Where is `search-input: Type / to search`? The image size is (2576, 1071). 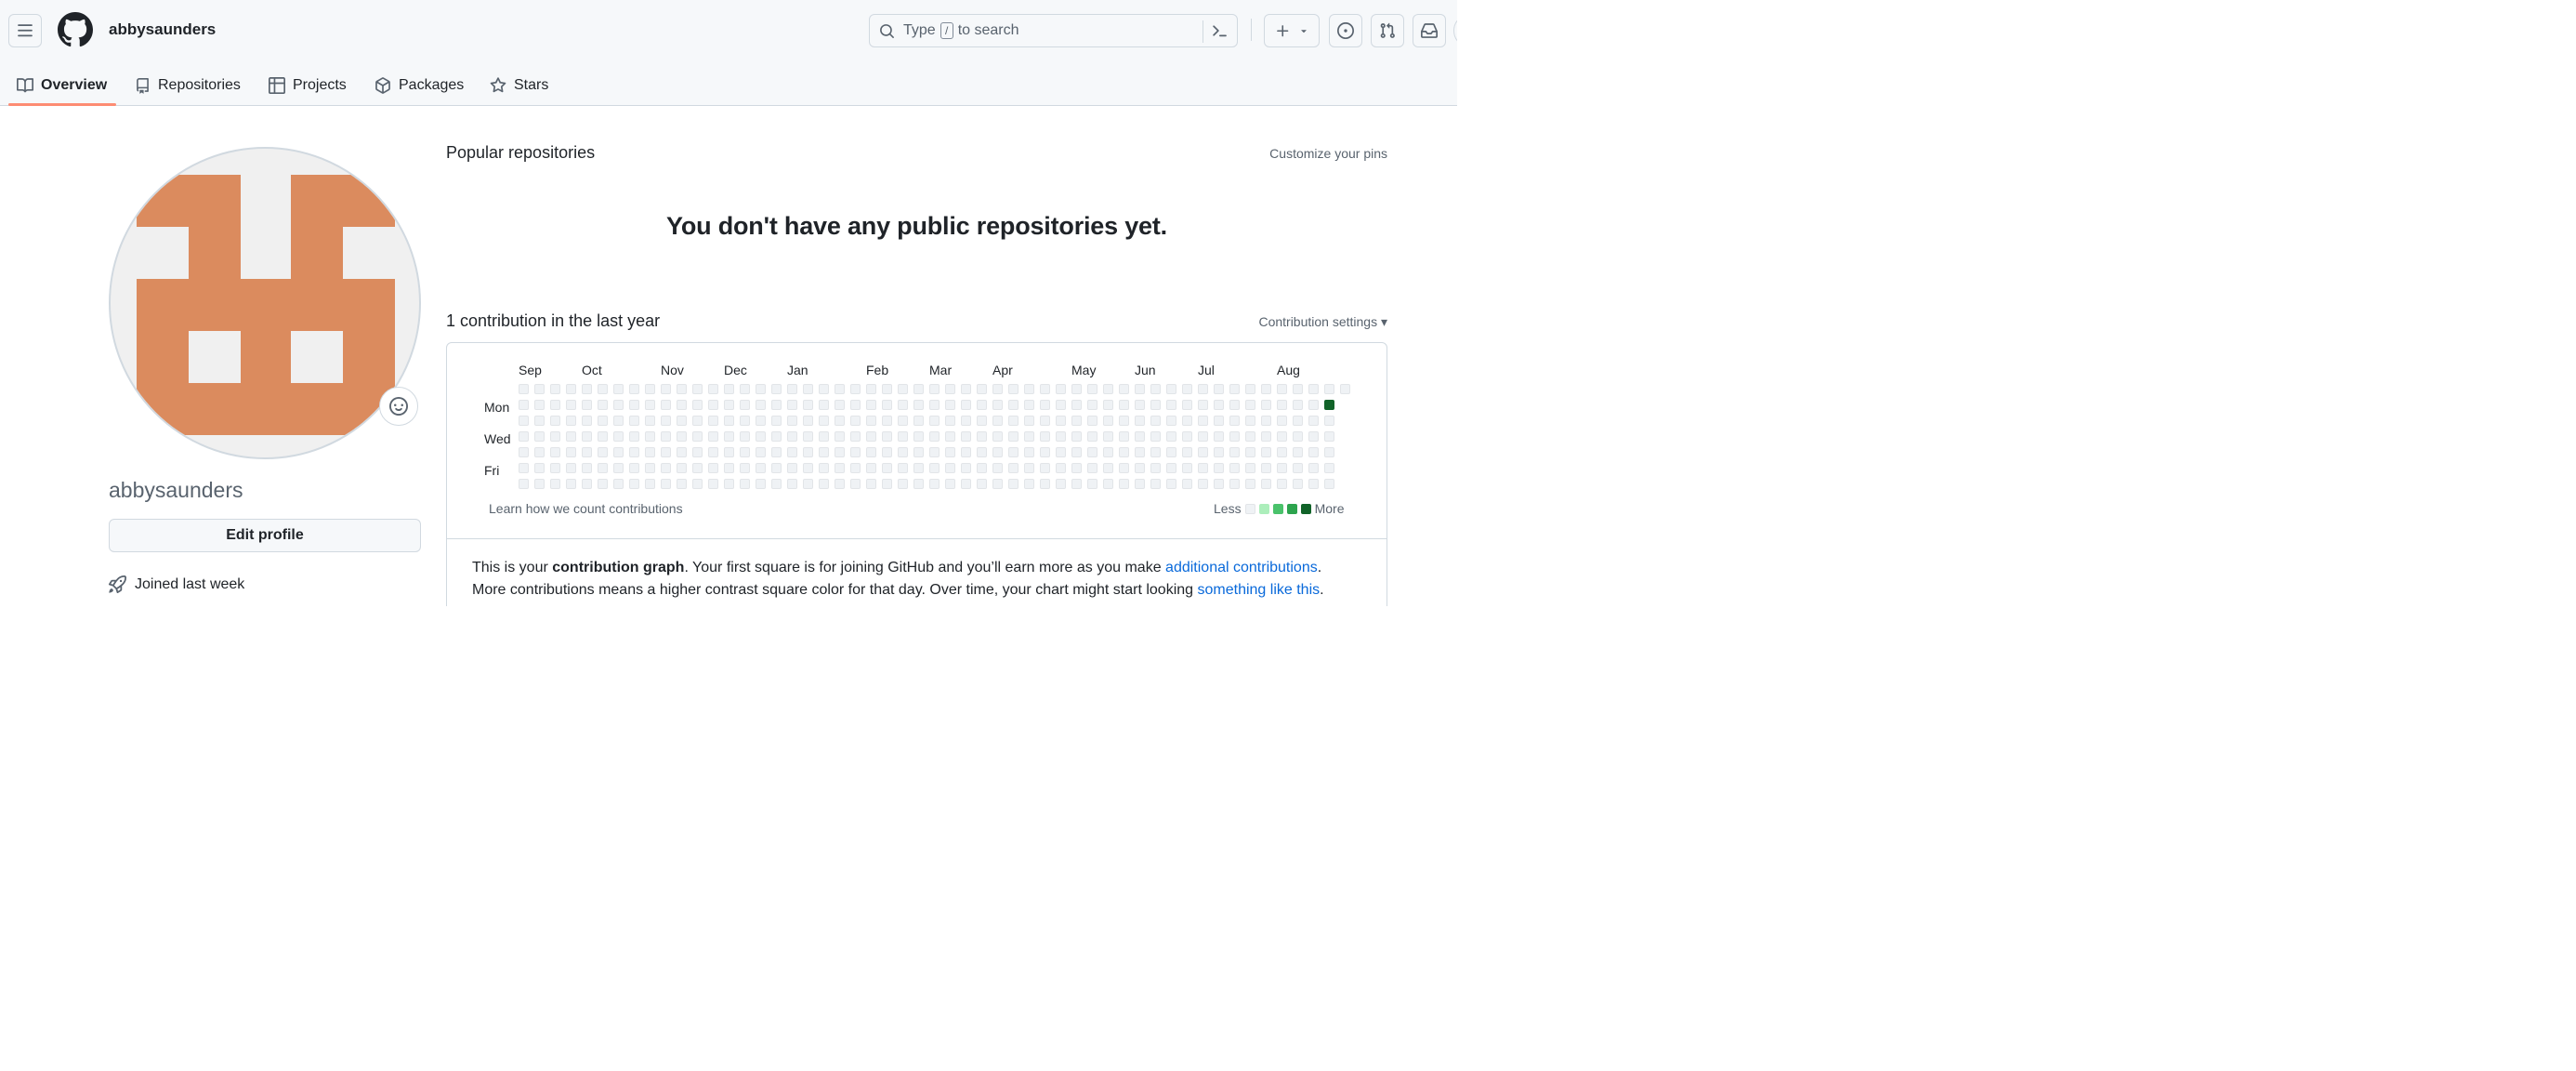 search-input: Type / to search is located at coordinates (1053, 30).